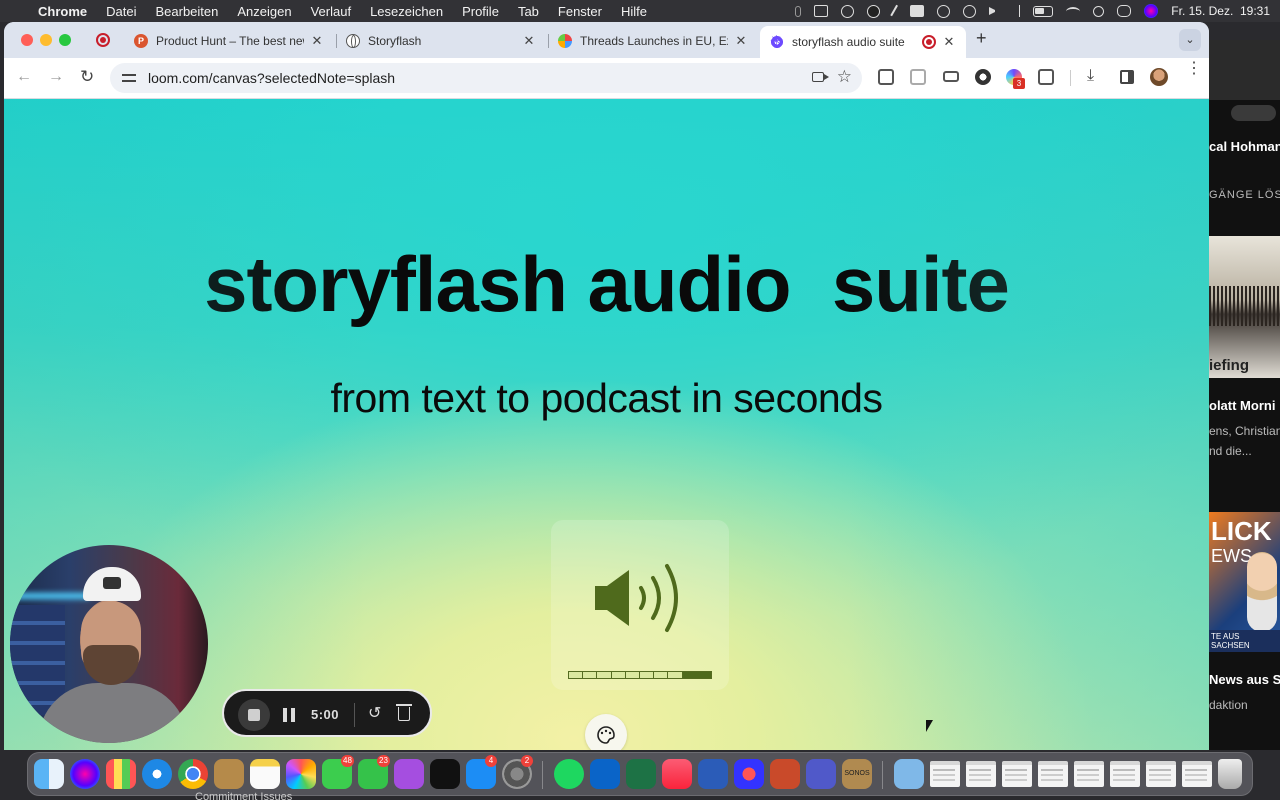 This screenshot has width=1280, height=800. What do you see at coordinates (1244, 431) in the screenshot?
I see `background-article-text-1a: ens, Christian` at bounding box center [1244, 431].